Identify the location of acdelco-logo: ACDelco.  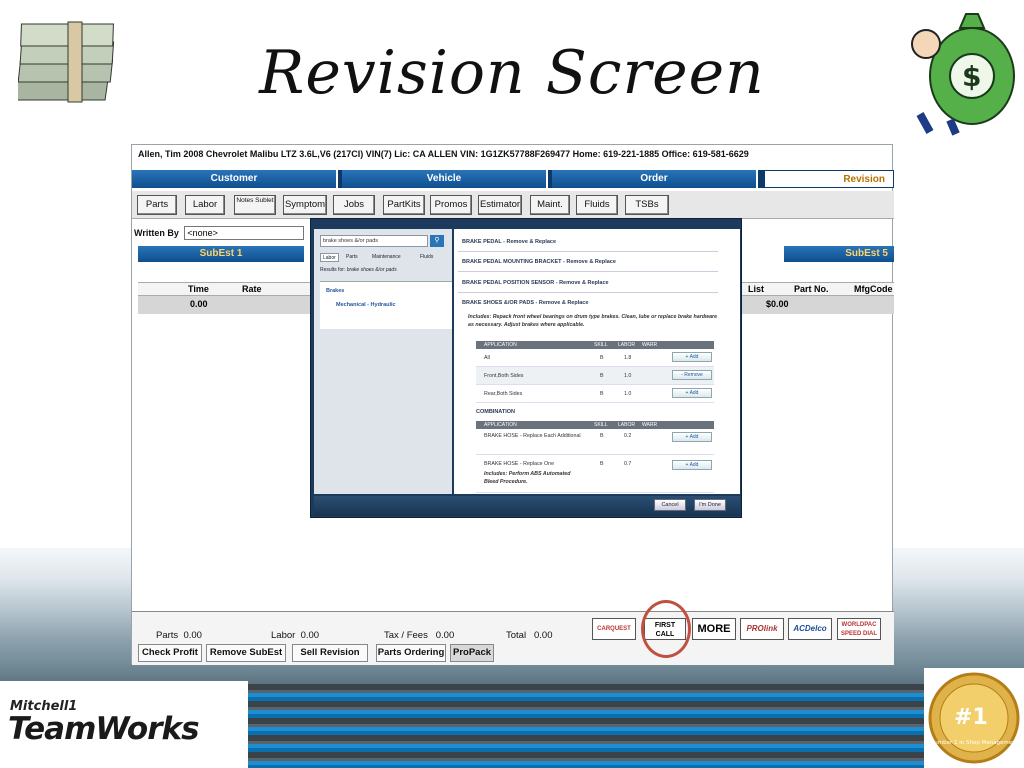
(810, 629).